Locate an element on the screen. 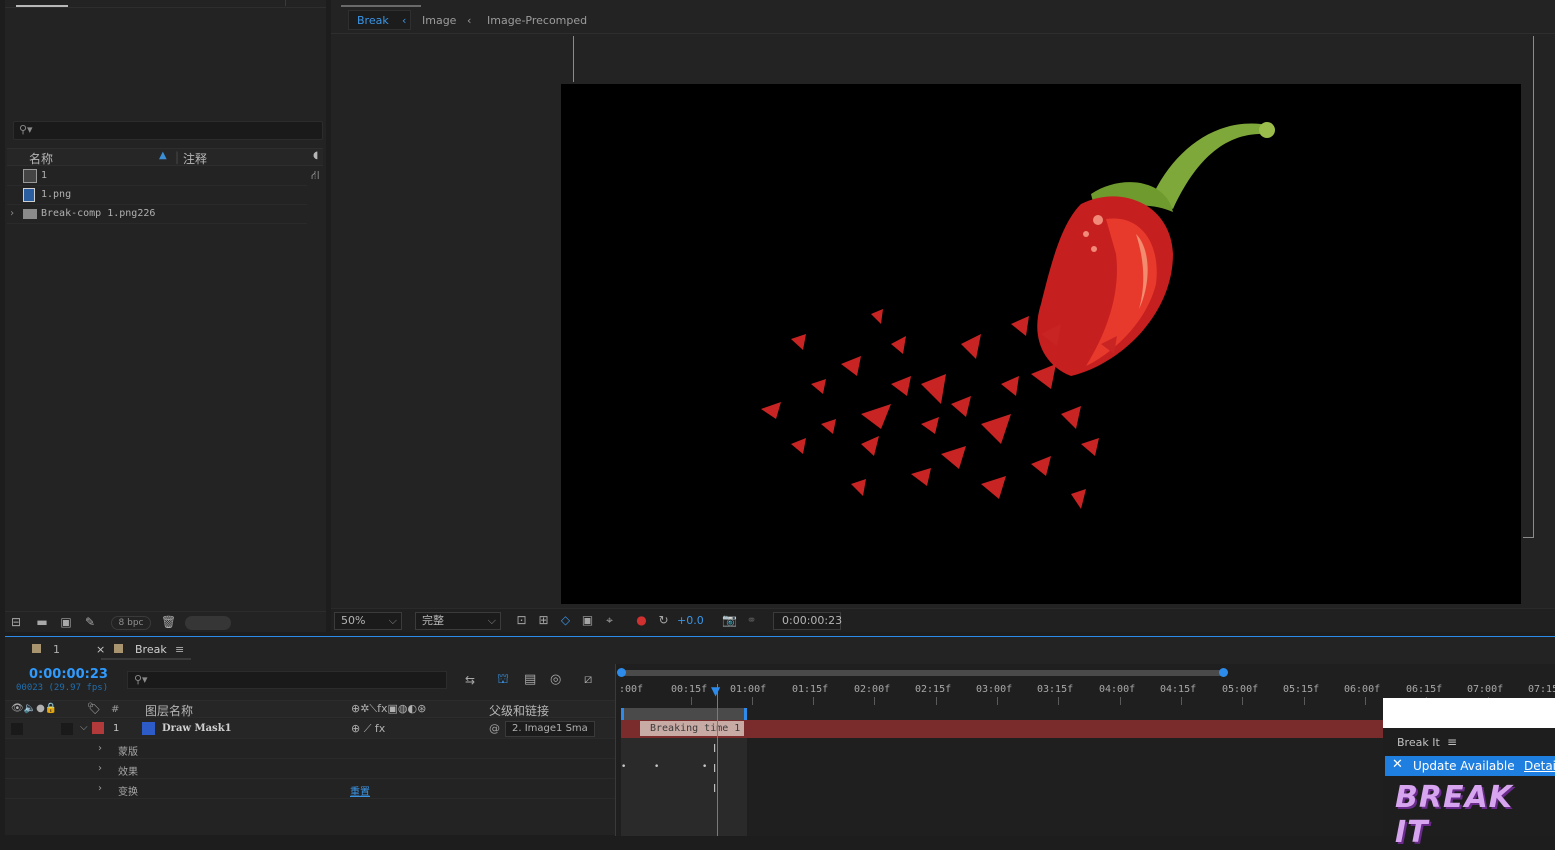 Image resolution: width=1555 pixels, height=850 pixels. label-tag-icon: ◖ is located at coordinates (315, 155).